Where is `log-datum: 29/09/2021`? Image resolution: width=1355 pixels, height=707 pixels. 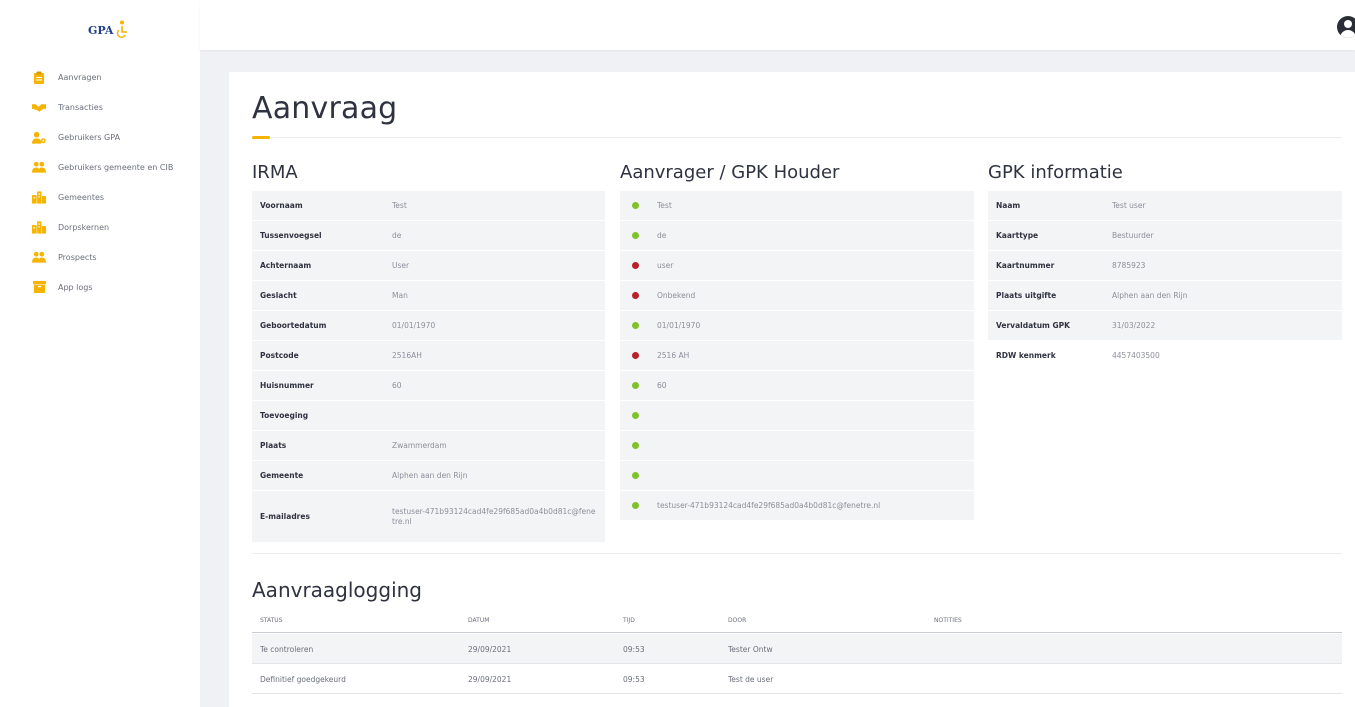
log-datum: 29/09/2021 is located at coordinates (490, 679).